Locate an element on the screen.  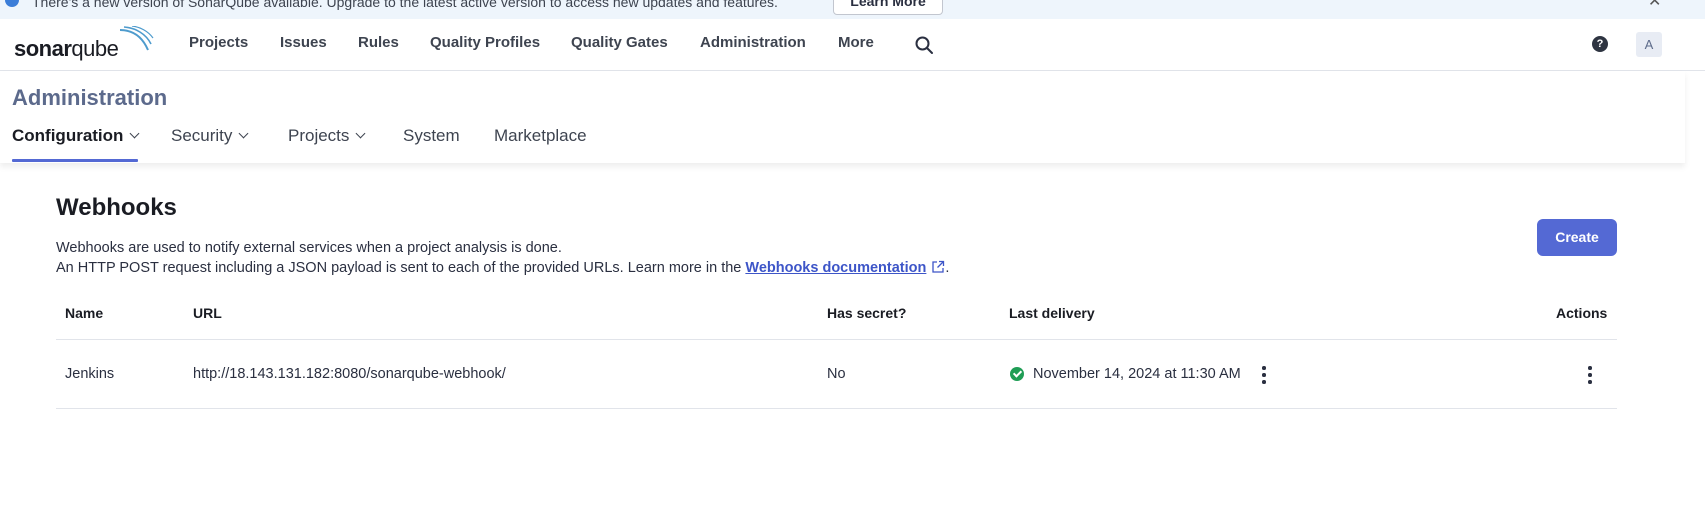
nav-quality-gates: Quality Gates is located at coordinates (619, 42).